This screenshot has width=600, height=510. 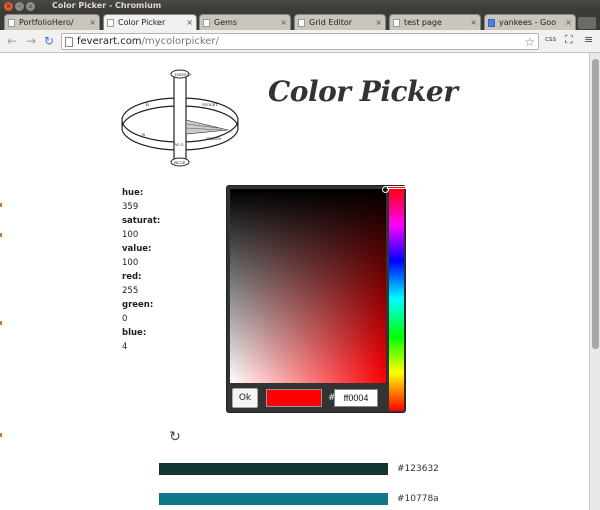 I want to click on page-scrollbar, so click(x=594, y=281).